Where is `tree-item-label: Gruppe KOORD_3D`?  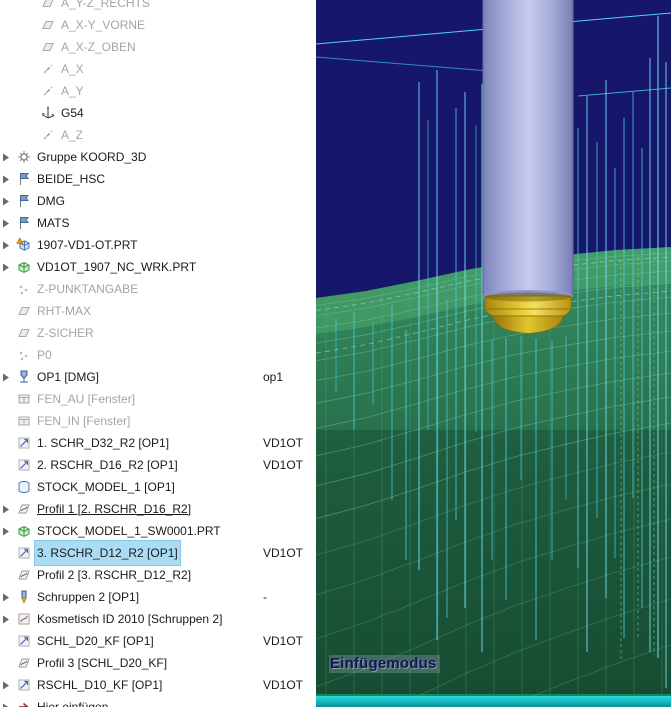 tree-item-label: Gruppe KOORD_3D is located at coordinates (91, 157).